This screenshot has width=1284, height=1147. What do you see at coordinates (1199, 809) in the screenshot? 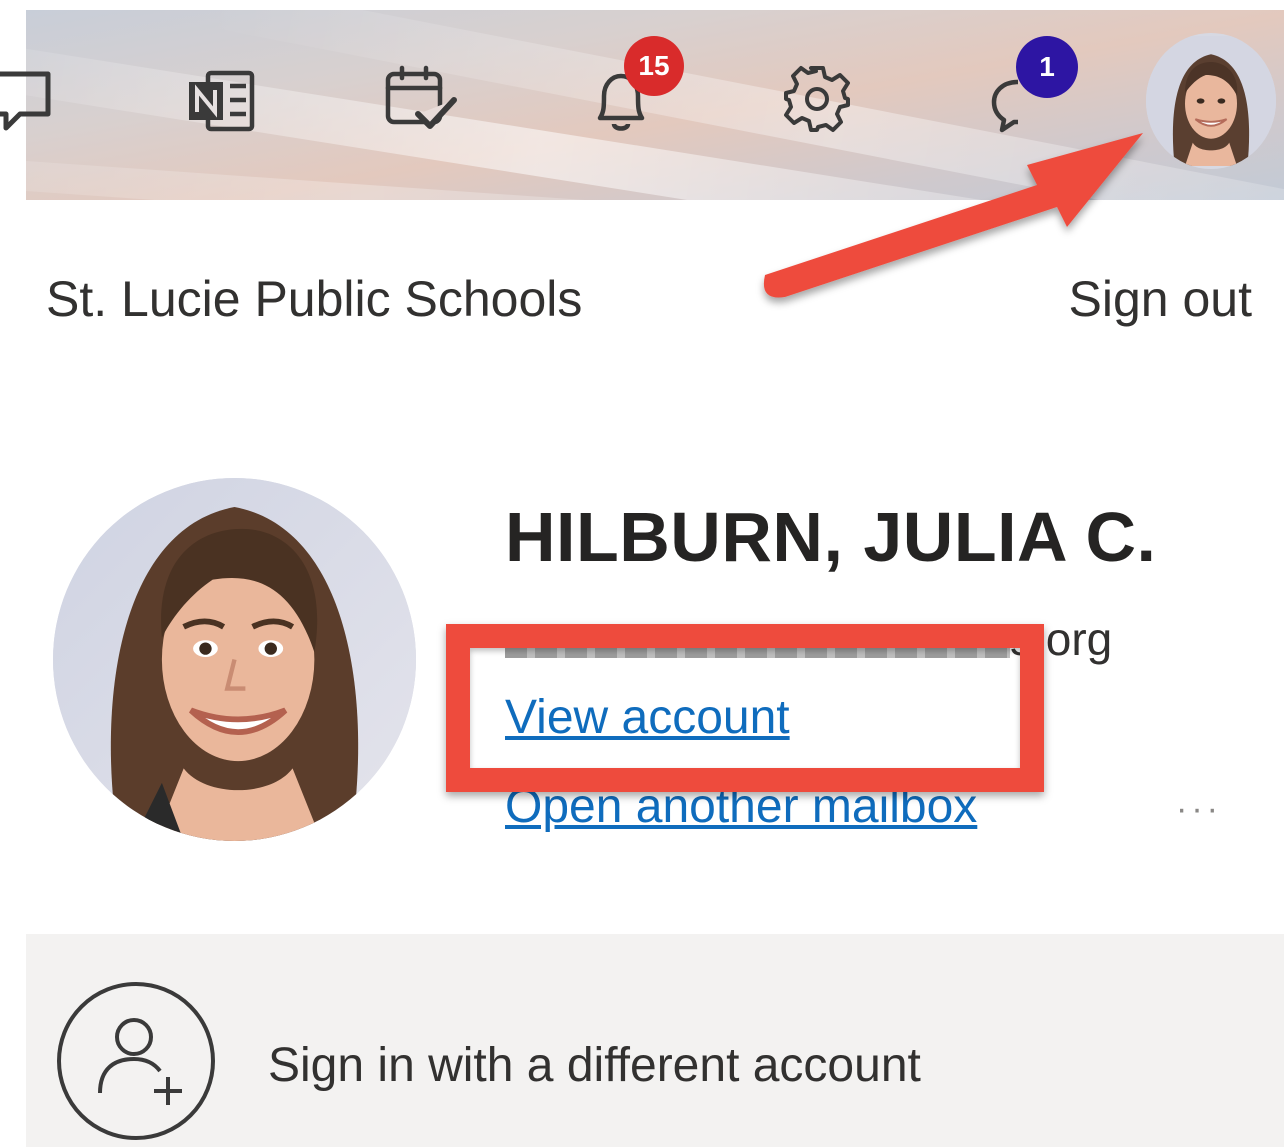
I see `more-options-icon: ···` at bounding box center [1199, 809].